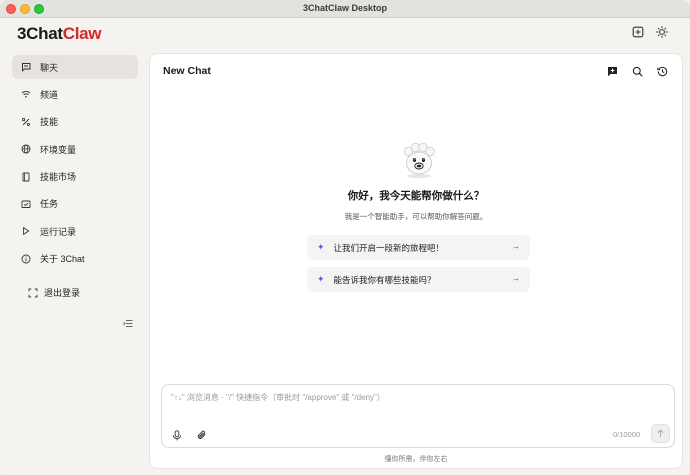  I want to click on sidebar-item-tasks: 任务, so click(75, 204).